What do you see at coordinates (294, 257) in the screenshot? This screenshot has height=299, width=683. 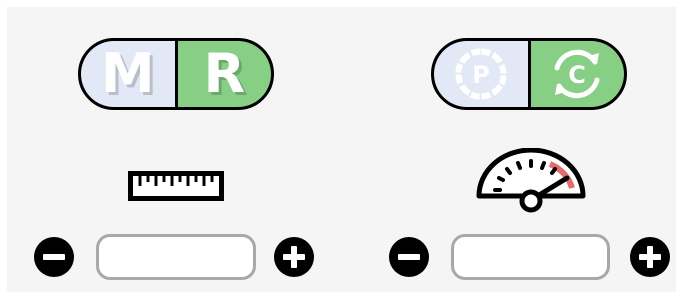 I see `increment-button-left` at bounding box center [294, 257].